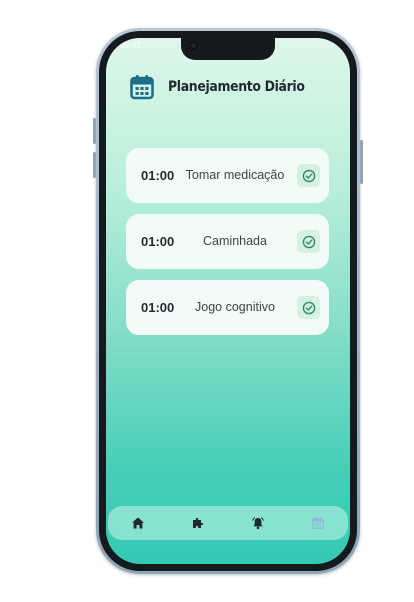 The width and height of the screenshot is (414, 602). I want to click on power-button, so click(361, 162).